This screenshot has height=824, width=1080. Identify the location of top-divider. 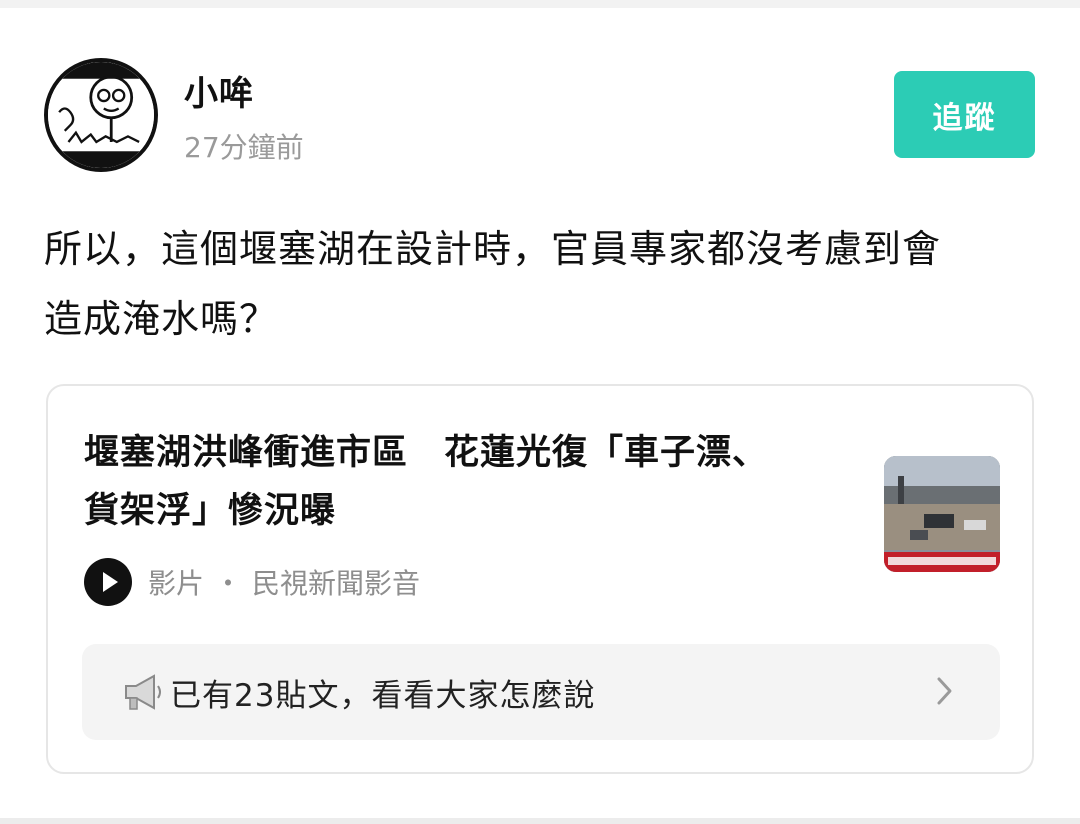
(540, 4).